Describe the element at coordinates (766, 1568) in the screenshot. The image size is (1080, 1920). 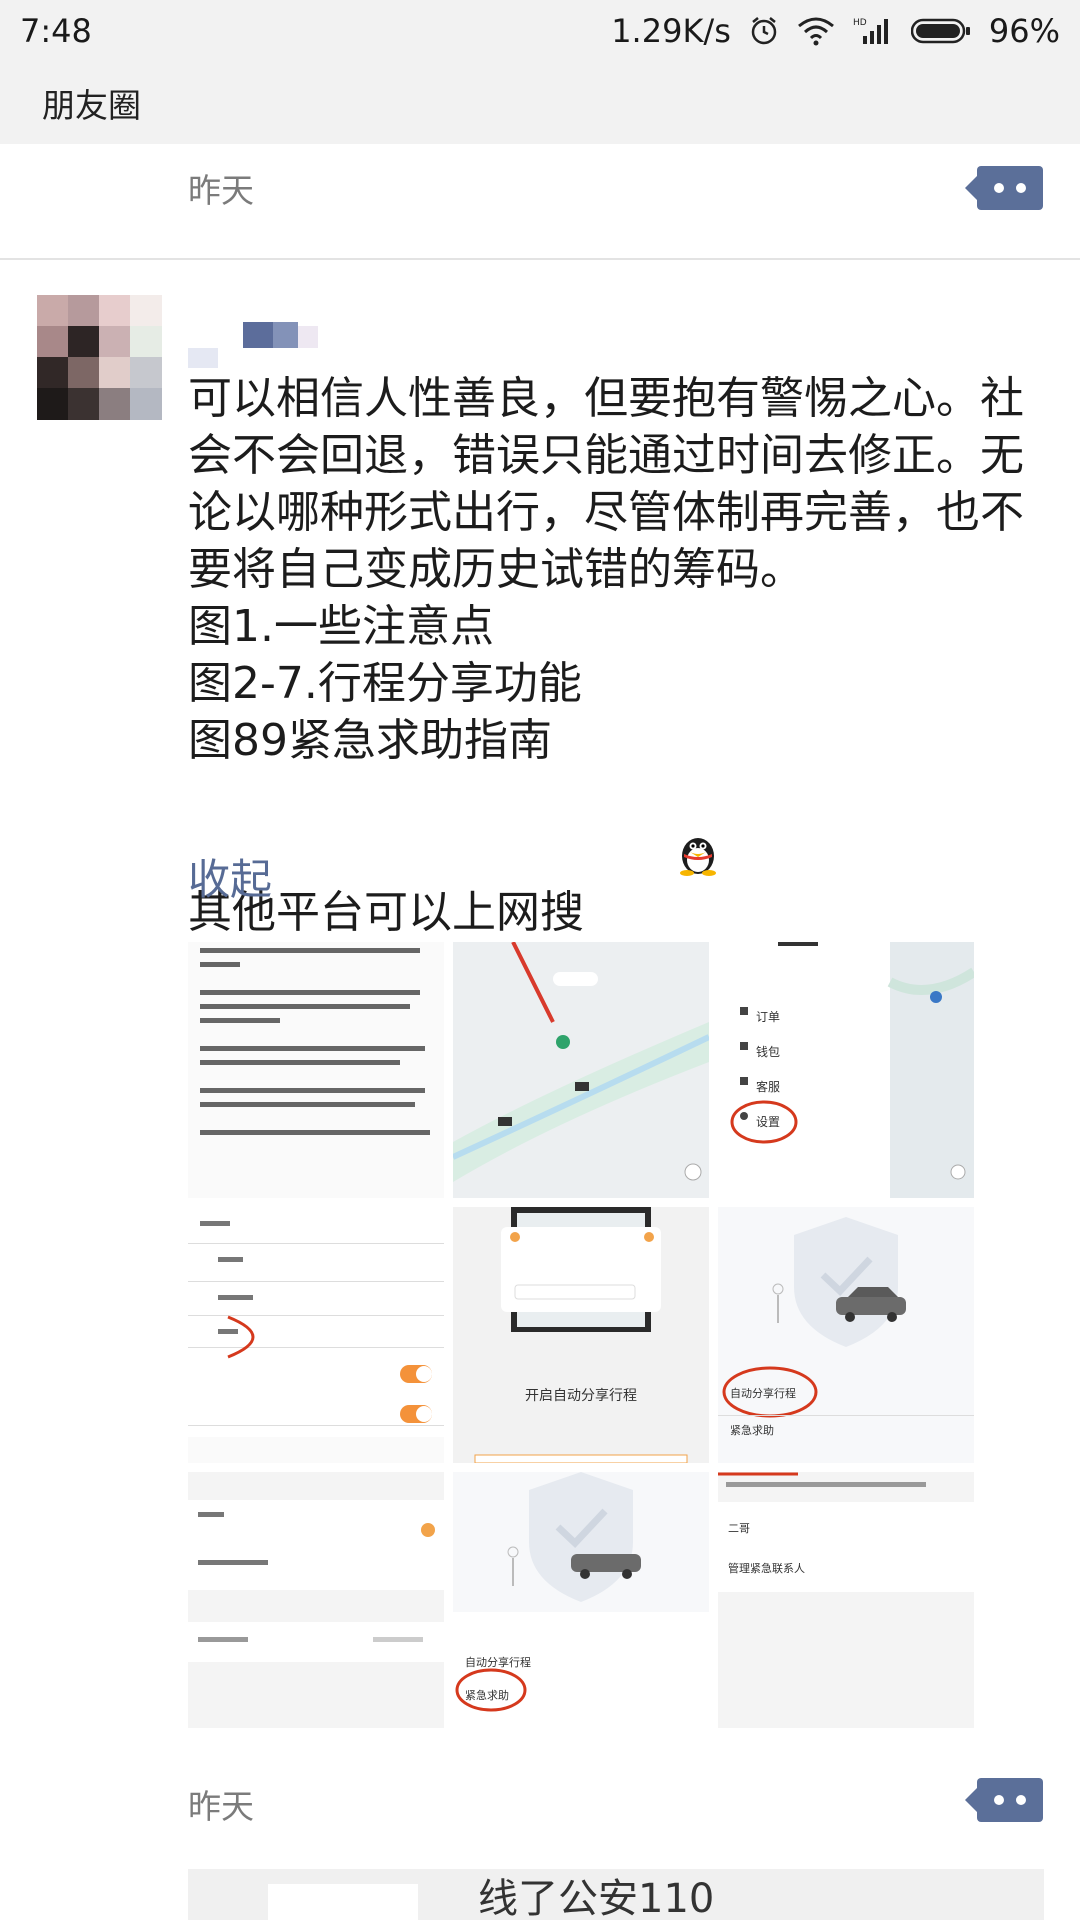
I see `img9-manage-row: 管理紧急联系人` at that location.